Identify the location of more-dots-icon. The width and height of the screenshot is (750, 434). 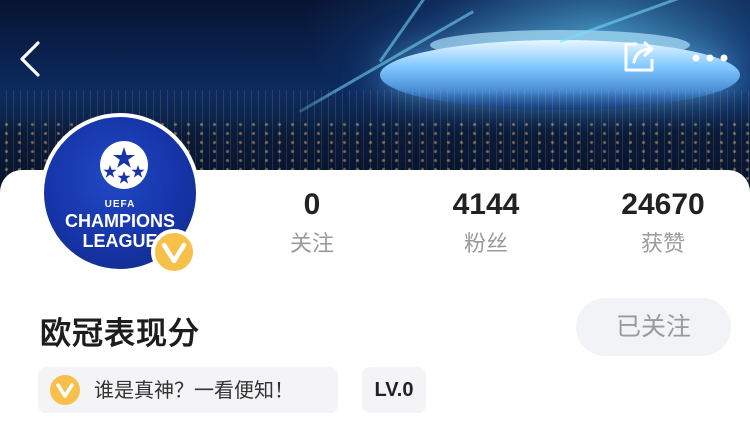
(710, 58).